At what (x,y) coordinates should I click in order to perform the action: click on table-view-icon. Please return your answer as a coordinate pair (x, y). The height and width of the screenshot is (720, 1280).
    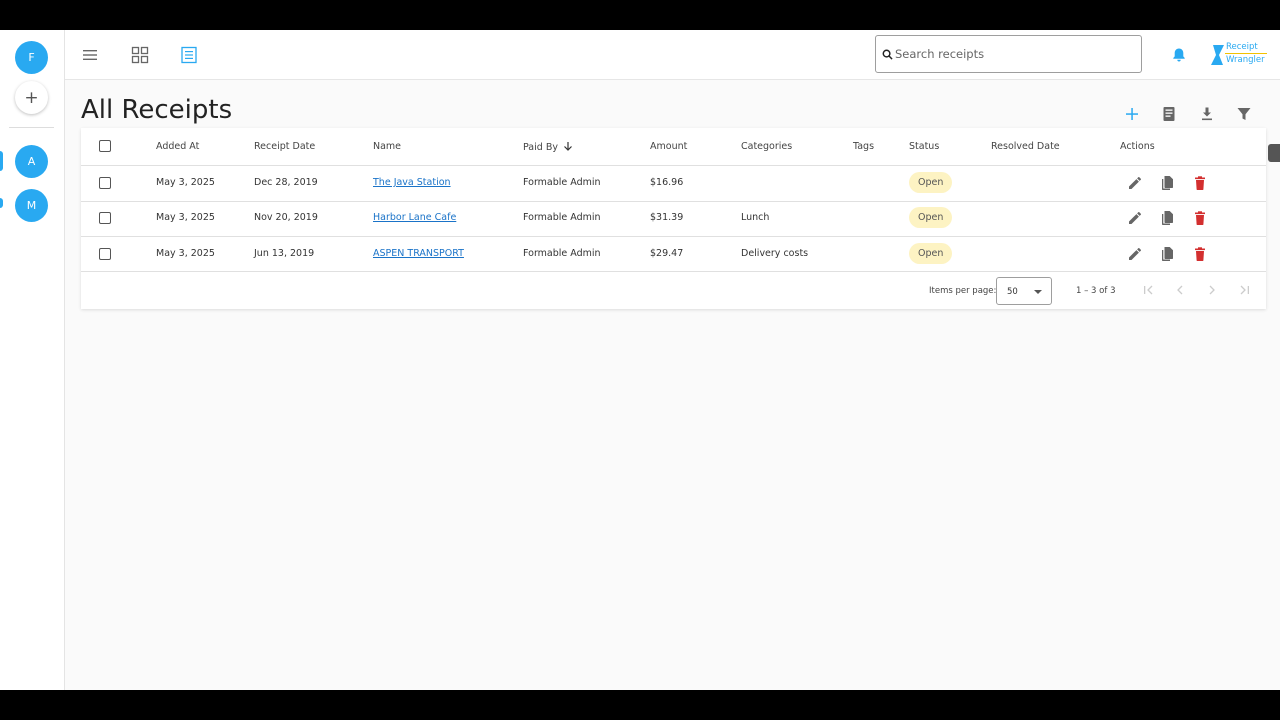
    Looking at the image, I should click on (189, 55).